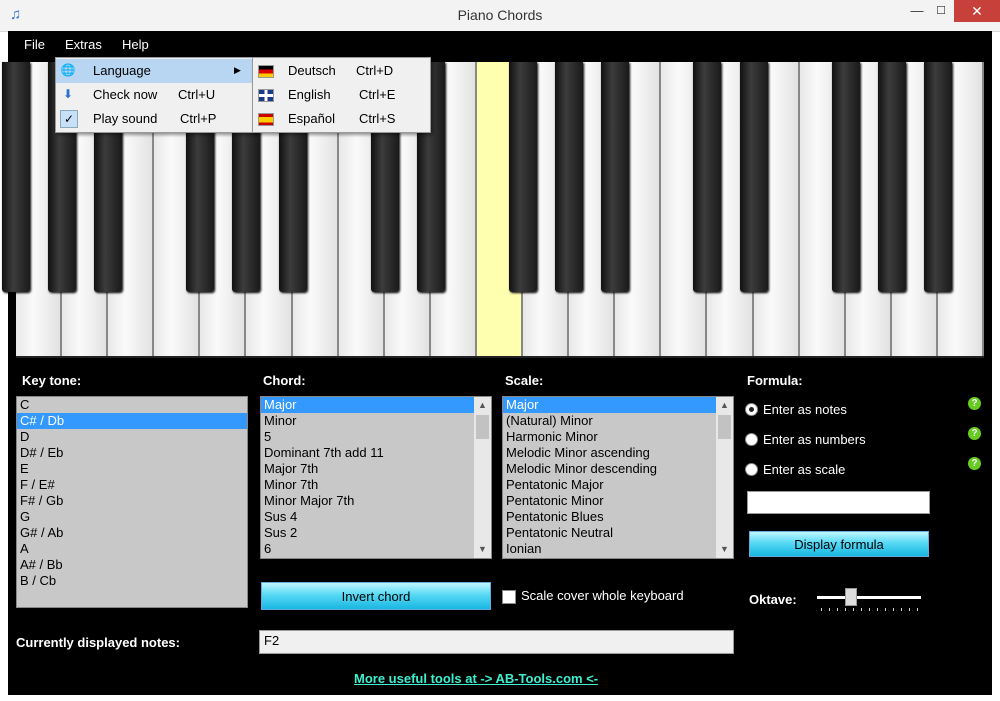  Describe the element at coordinates (68, 70) in the screenshot. I see `globe-icon: 🌐` at that location.